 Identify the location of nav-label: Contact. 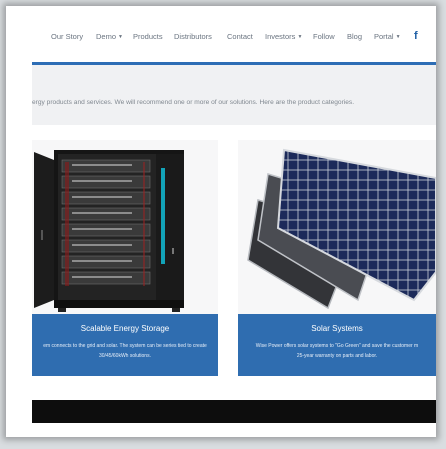
(240, 36).